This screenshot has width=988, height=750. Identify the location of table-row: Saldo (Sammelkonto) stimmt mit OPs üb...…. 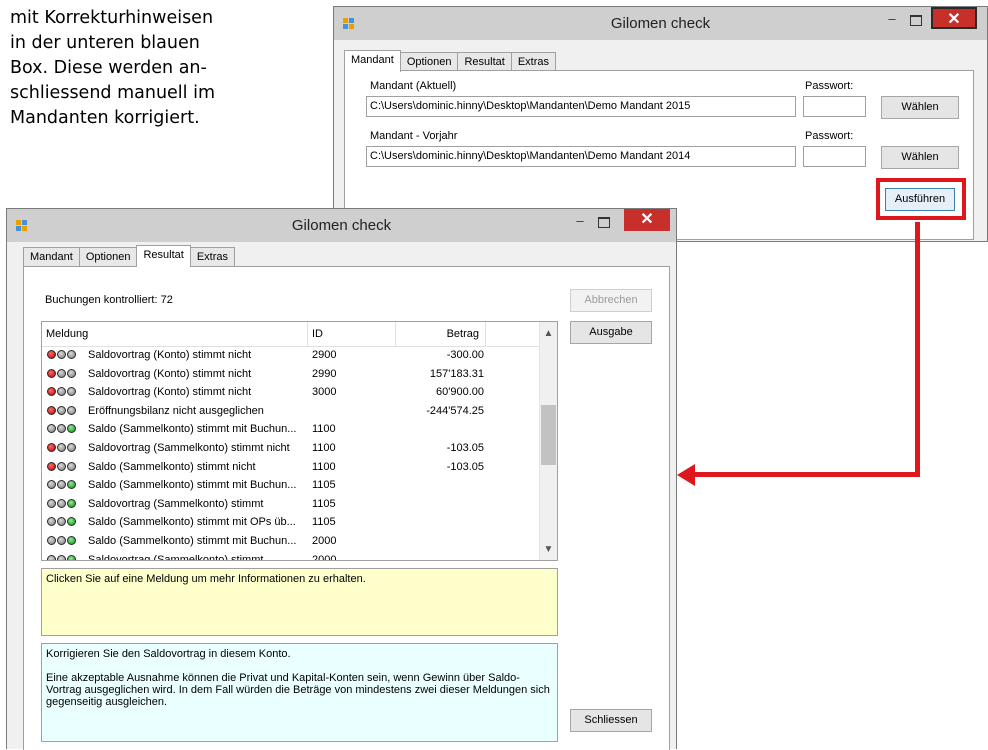
(291, 522).